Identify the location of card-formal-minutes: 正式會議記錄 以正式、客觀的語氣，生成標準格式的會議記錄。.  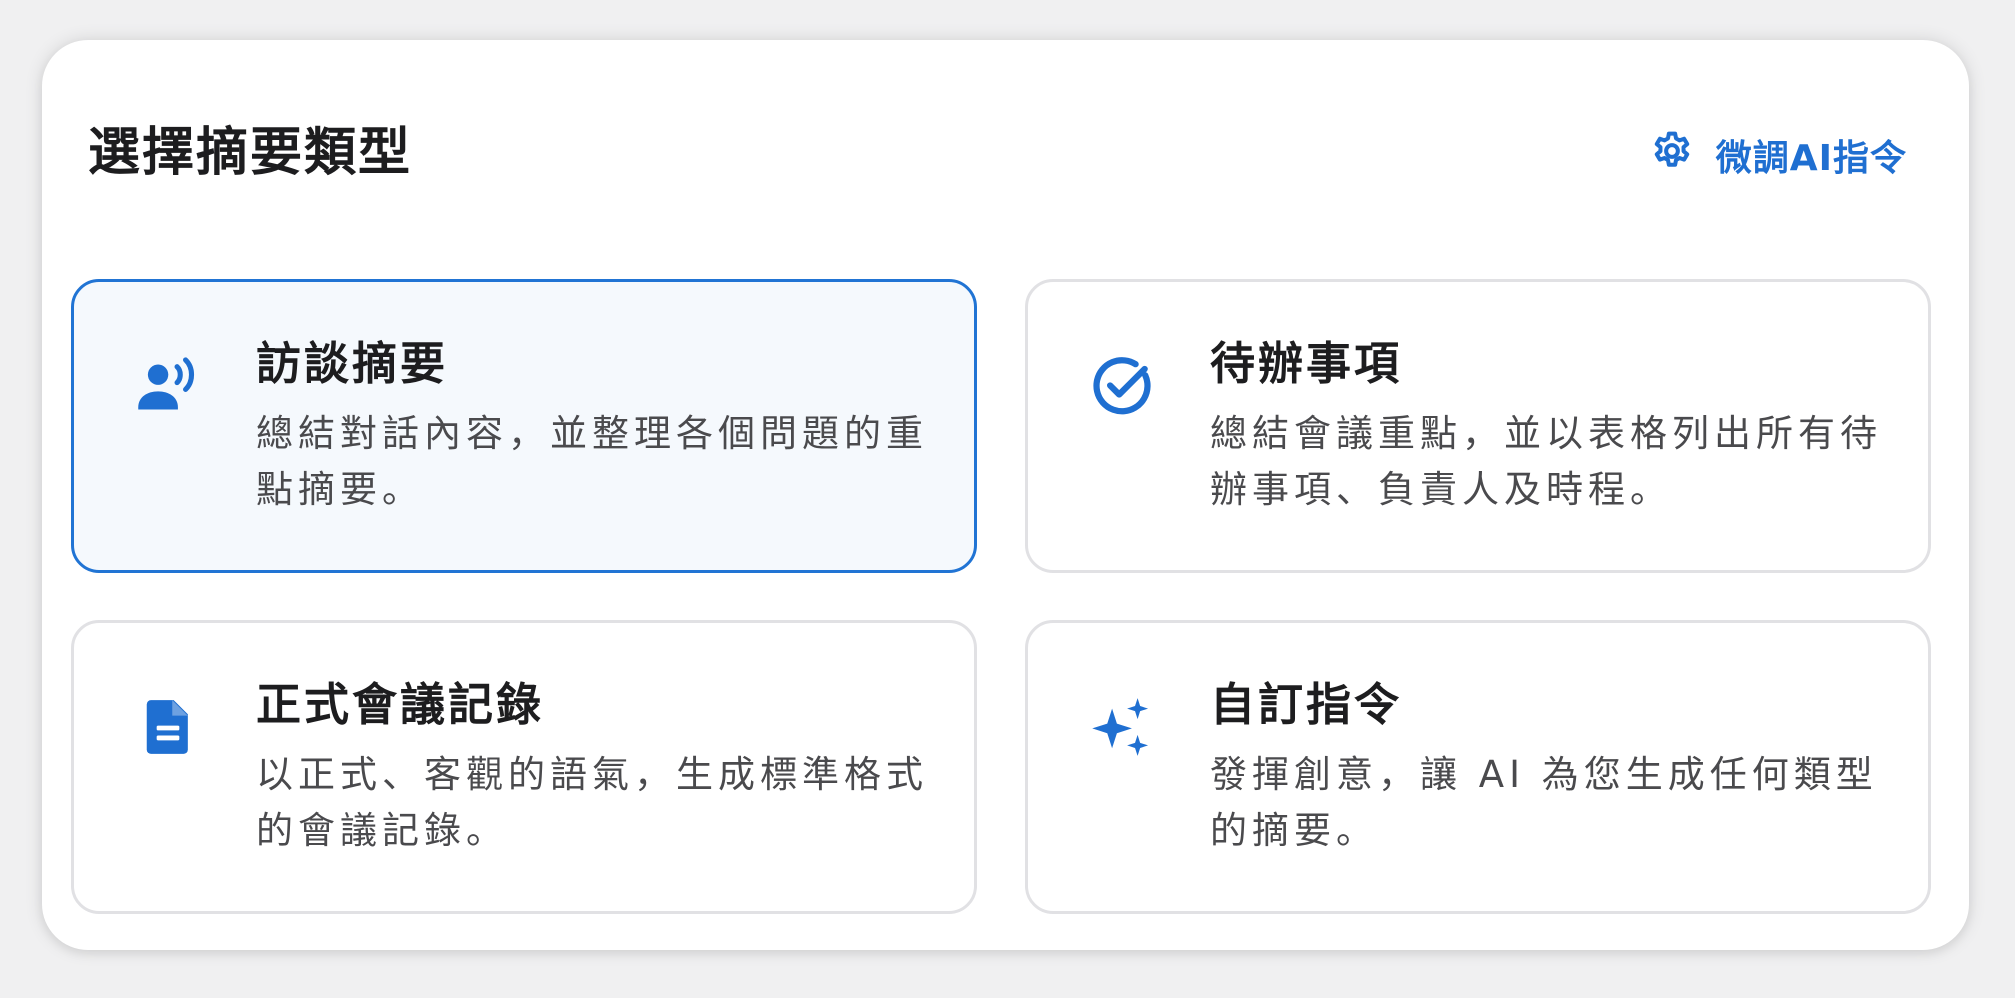
(524, 767).